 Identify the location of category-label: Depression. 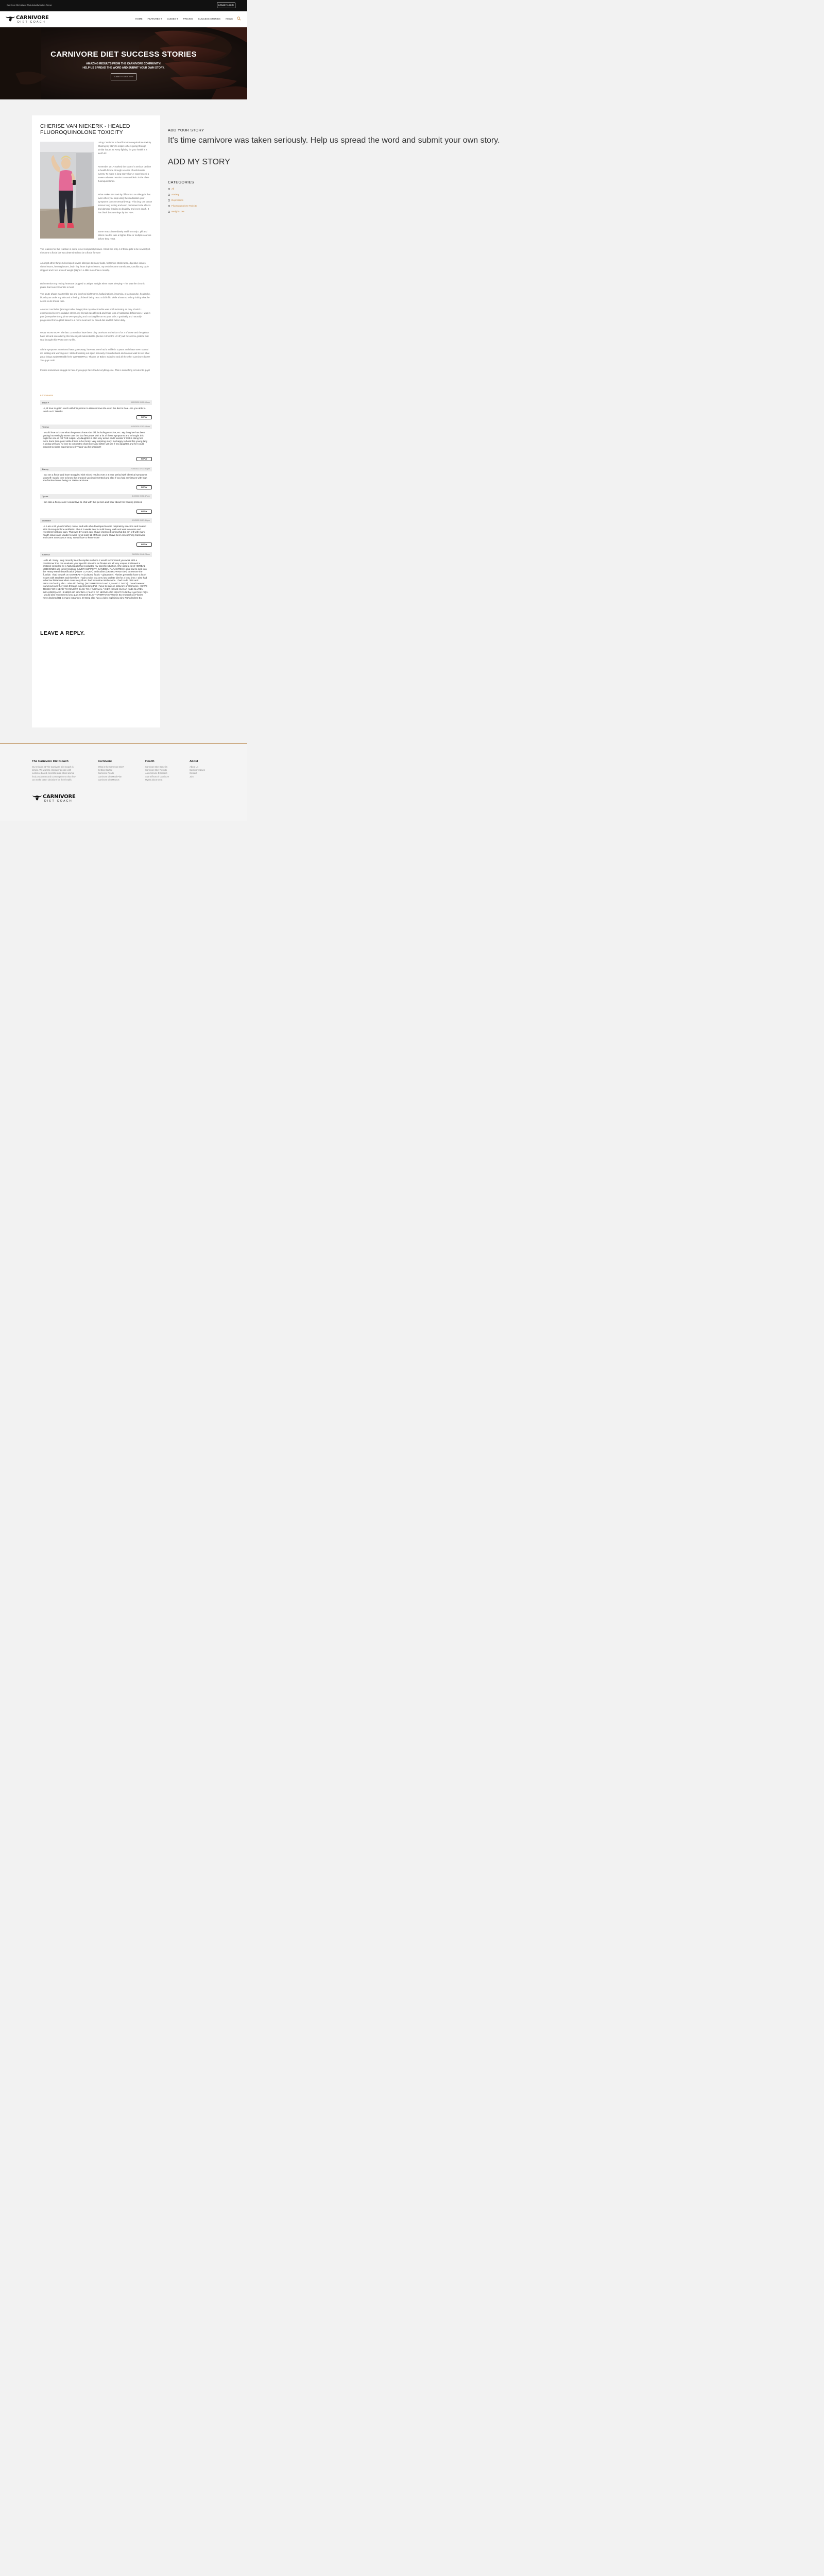
(177, 200).